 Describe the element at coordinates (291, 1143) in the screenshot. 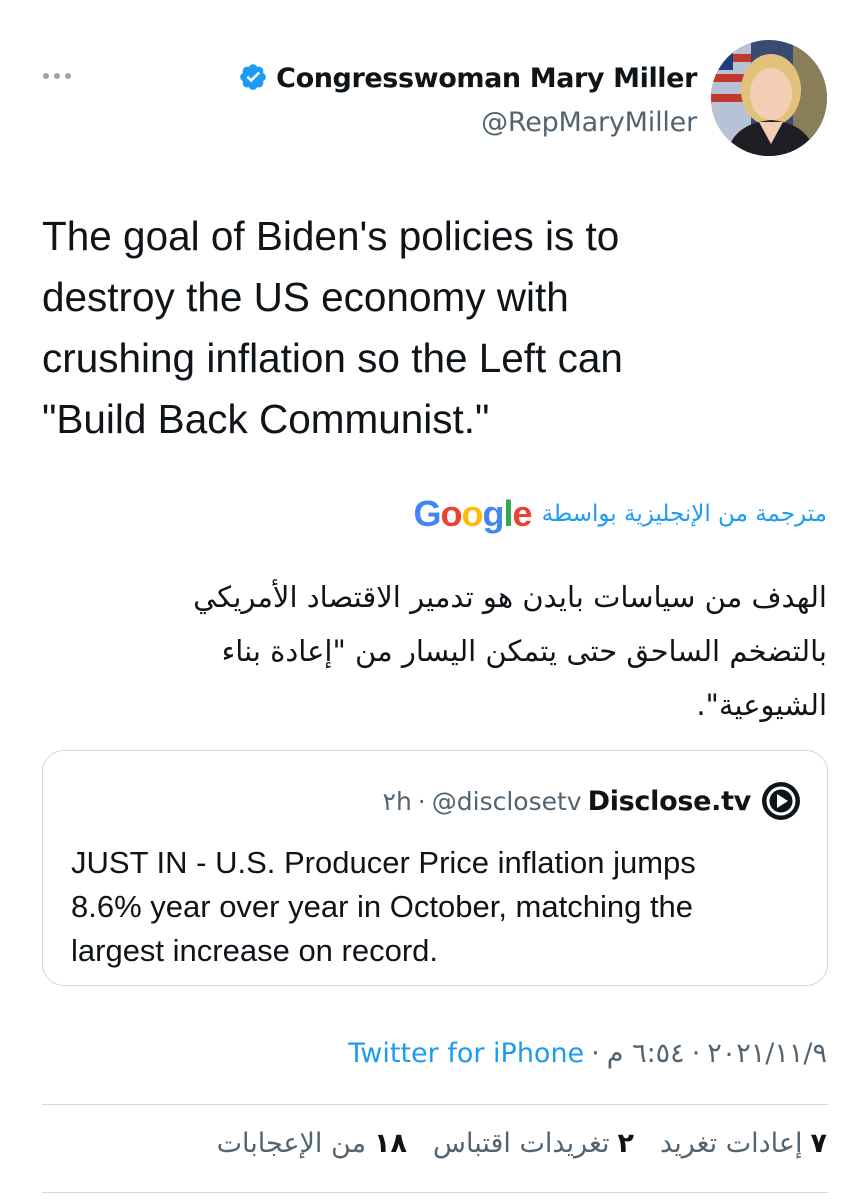

I see `likes-label: من الإعجابات` at that location.